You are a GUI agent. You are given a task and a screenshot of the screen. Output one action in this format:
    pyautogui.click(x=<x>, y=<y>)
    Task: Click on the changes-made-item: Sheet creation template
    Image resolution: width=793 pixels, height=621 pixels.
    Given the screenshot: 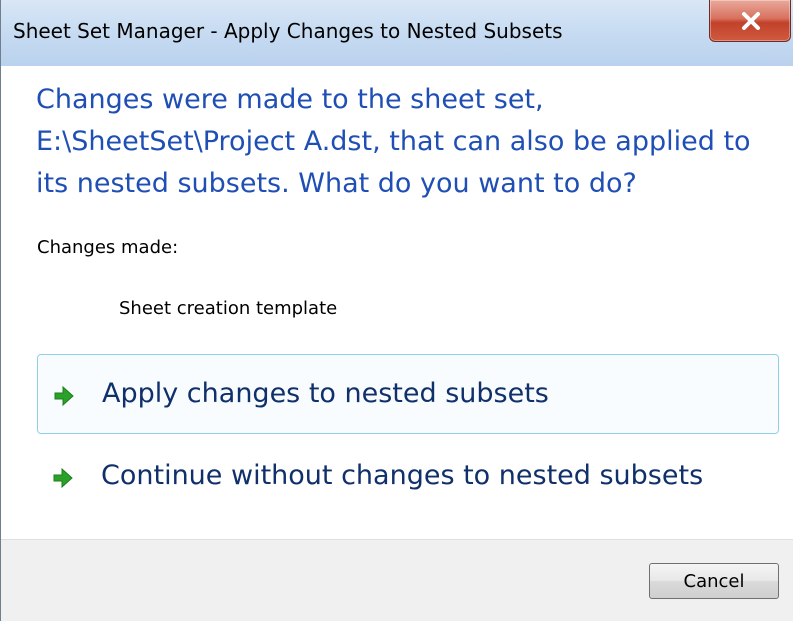 What is the action you would take?
    pyautogui.click(x=228, y=308)
    